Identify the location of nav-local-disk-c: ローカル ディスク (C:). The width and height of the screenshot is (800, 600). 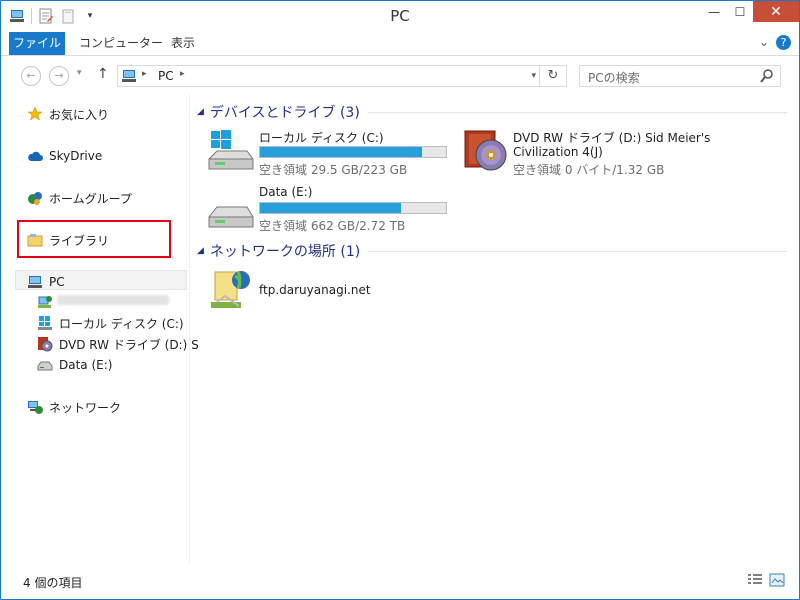
(110, 323).